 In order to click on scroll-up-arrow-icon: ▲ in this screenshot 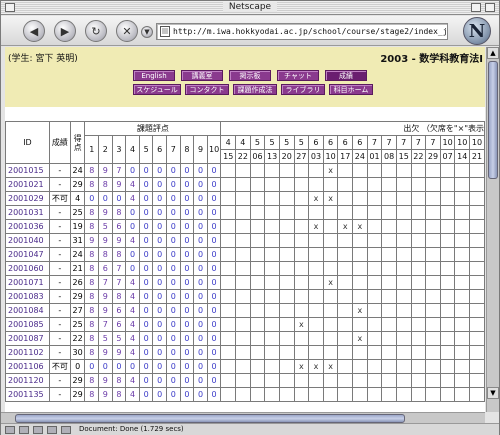, I will do `click(493, 53)`.